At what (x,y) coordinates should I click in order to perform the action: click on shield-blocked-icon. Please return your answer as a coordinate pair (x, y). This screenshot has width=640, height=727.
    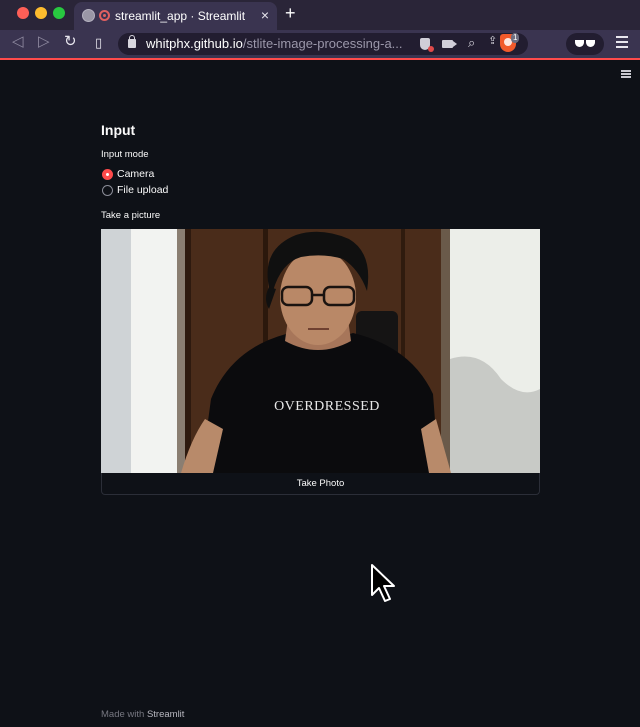
    Looking at the image, I should click on (427, 45).